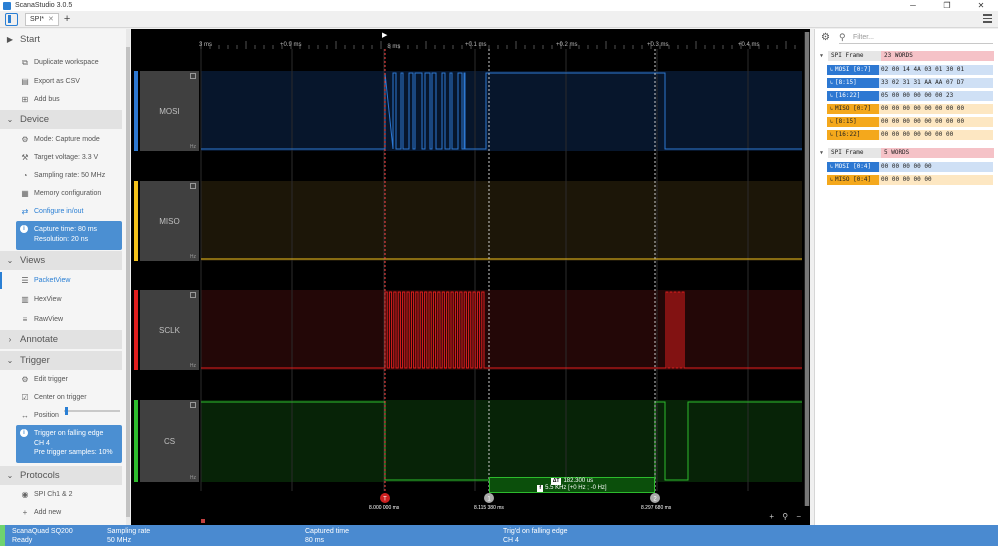 The image size is (998, 546). What do you see at coordinates (61, 299) in the screenshot?
I see `hexview-item: ▥ HexView` at bounding box center [61, 299].